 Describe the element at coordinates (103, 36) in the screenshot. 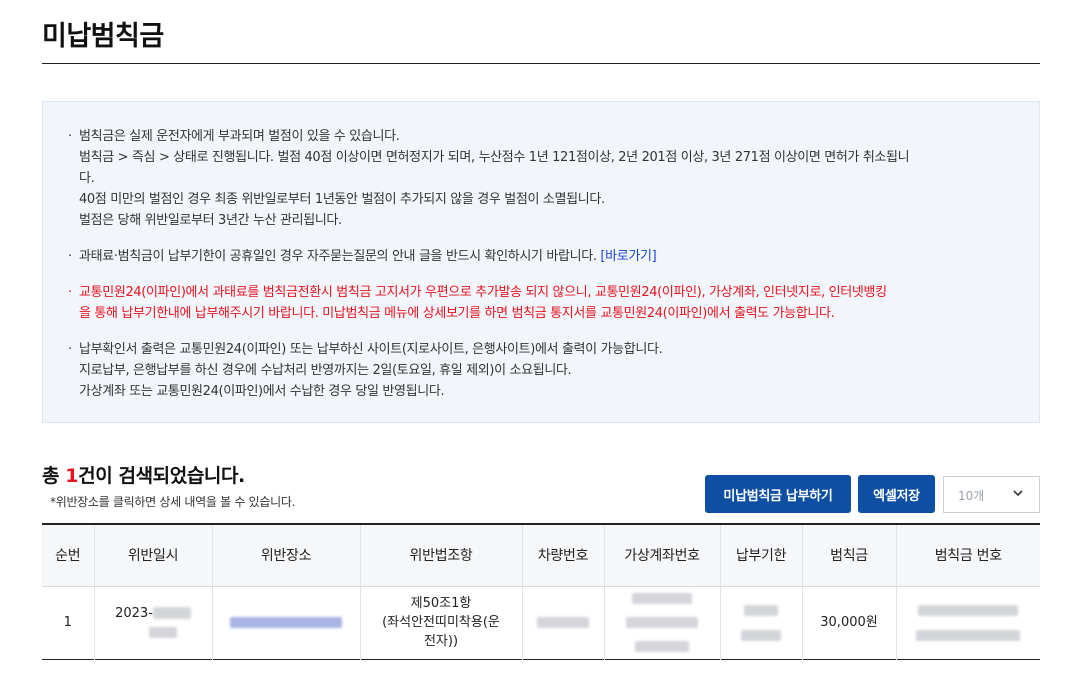

I see `page-title: 미납범칙금` at that location.